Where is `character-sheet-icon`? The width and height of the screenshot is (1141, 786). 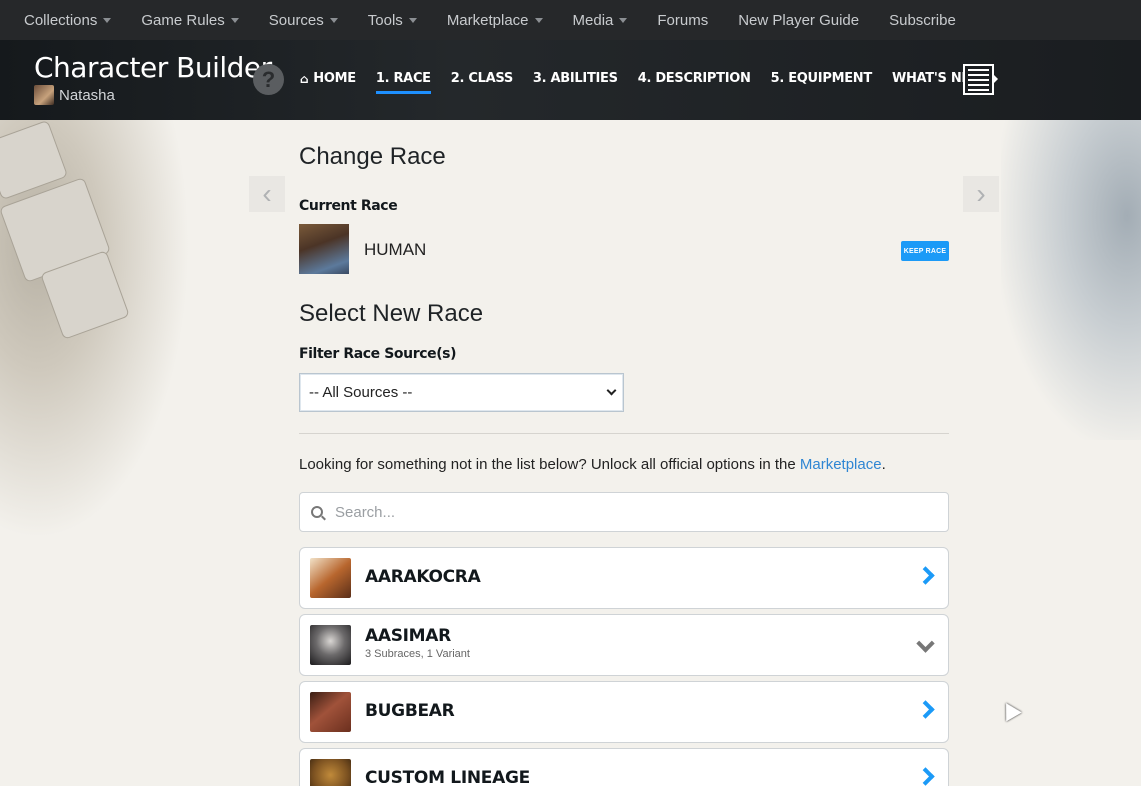
character-sheet-icon is located at coordinates (978, 79).